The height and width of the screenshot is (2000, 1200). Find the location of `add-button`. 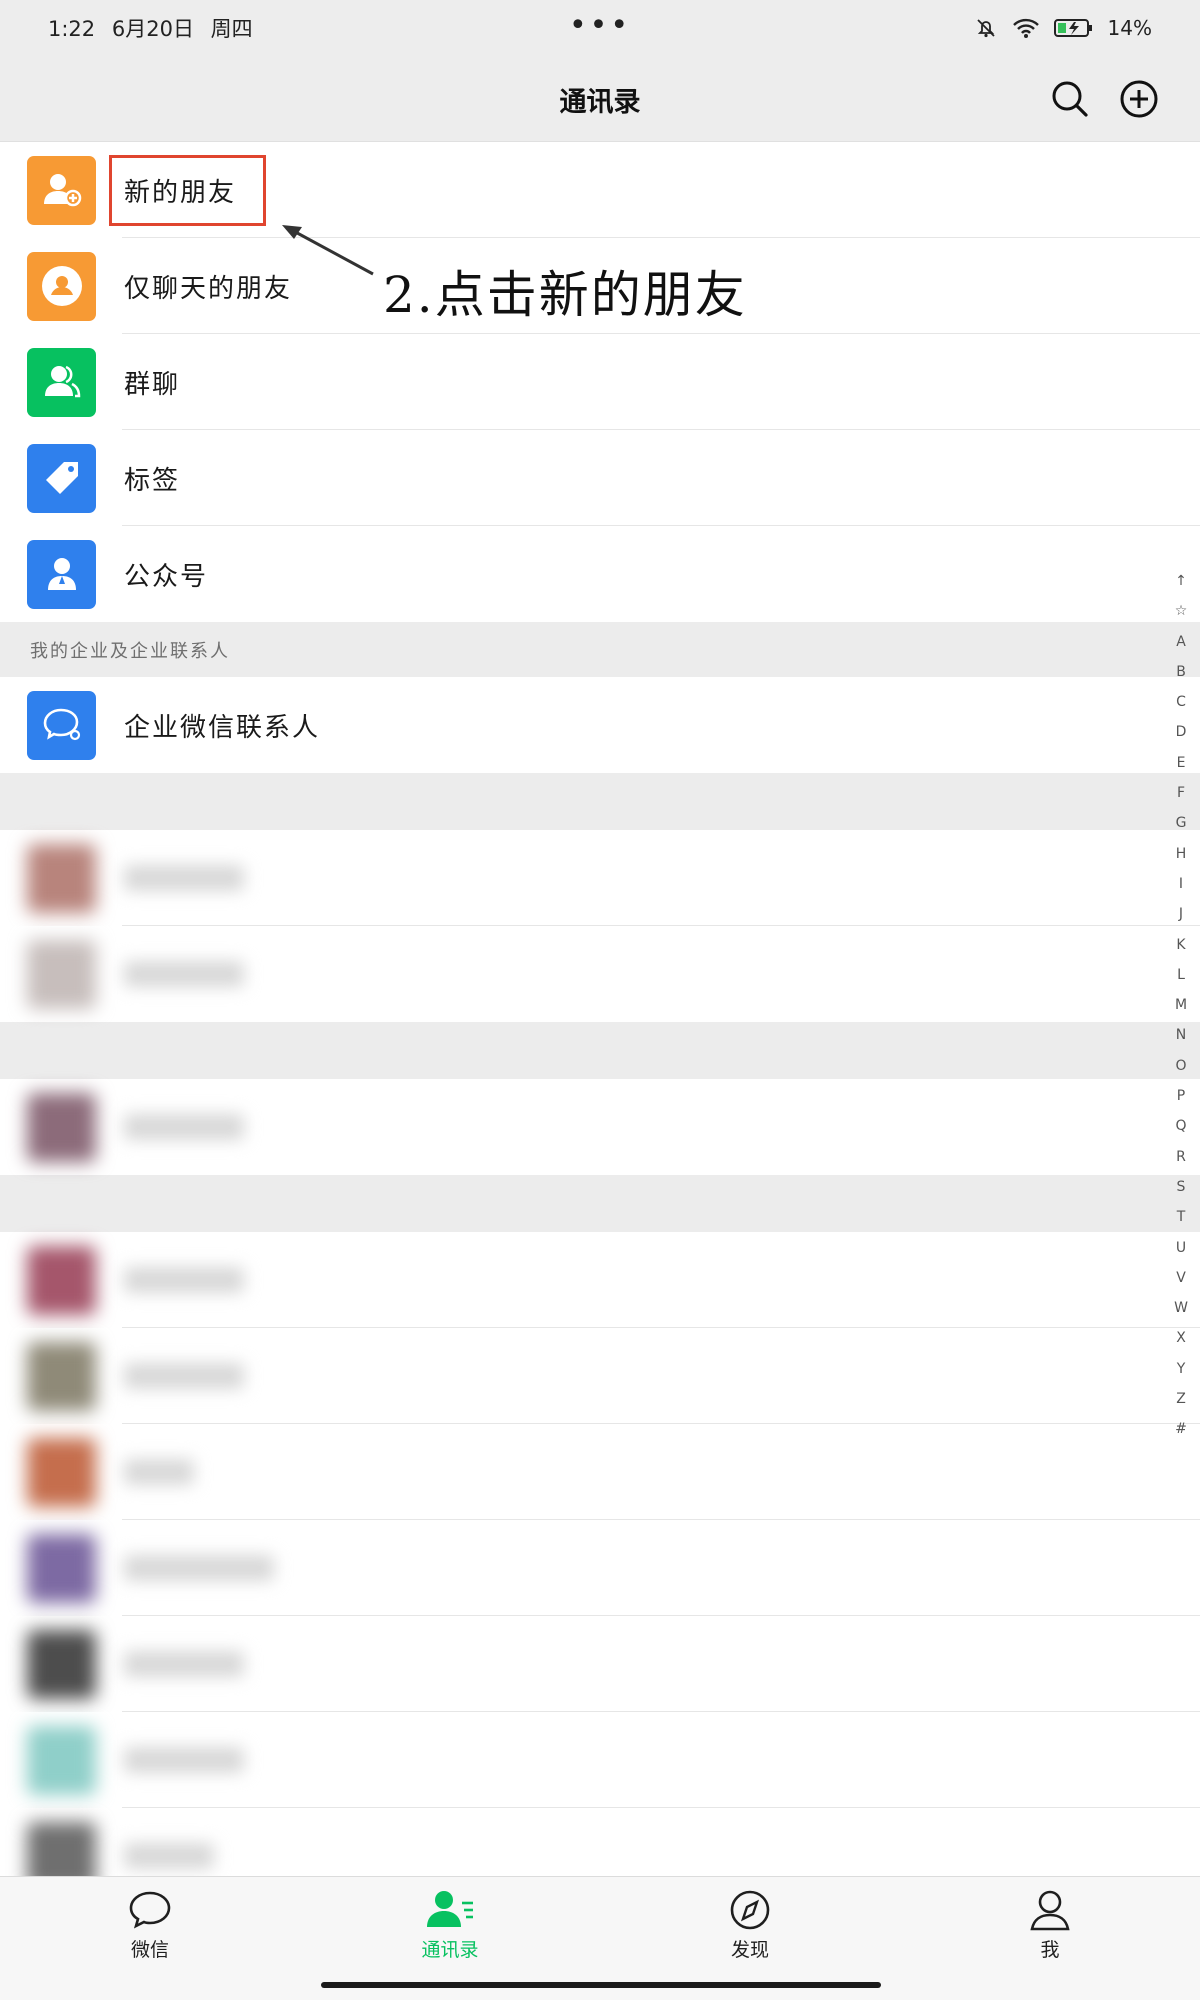

add-button is located at coordinates (1139, 99).